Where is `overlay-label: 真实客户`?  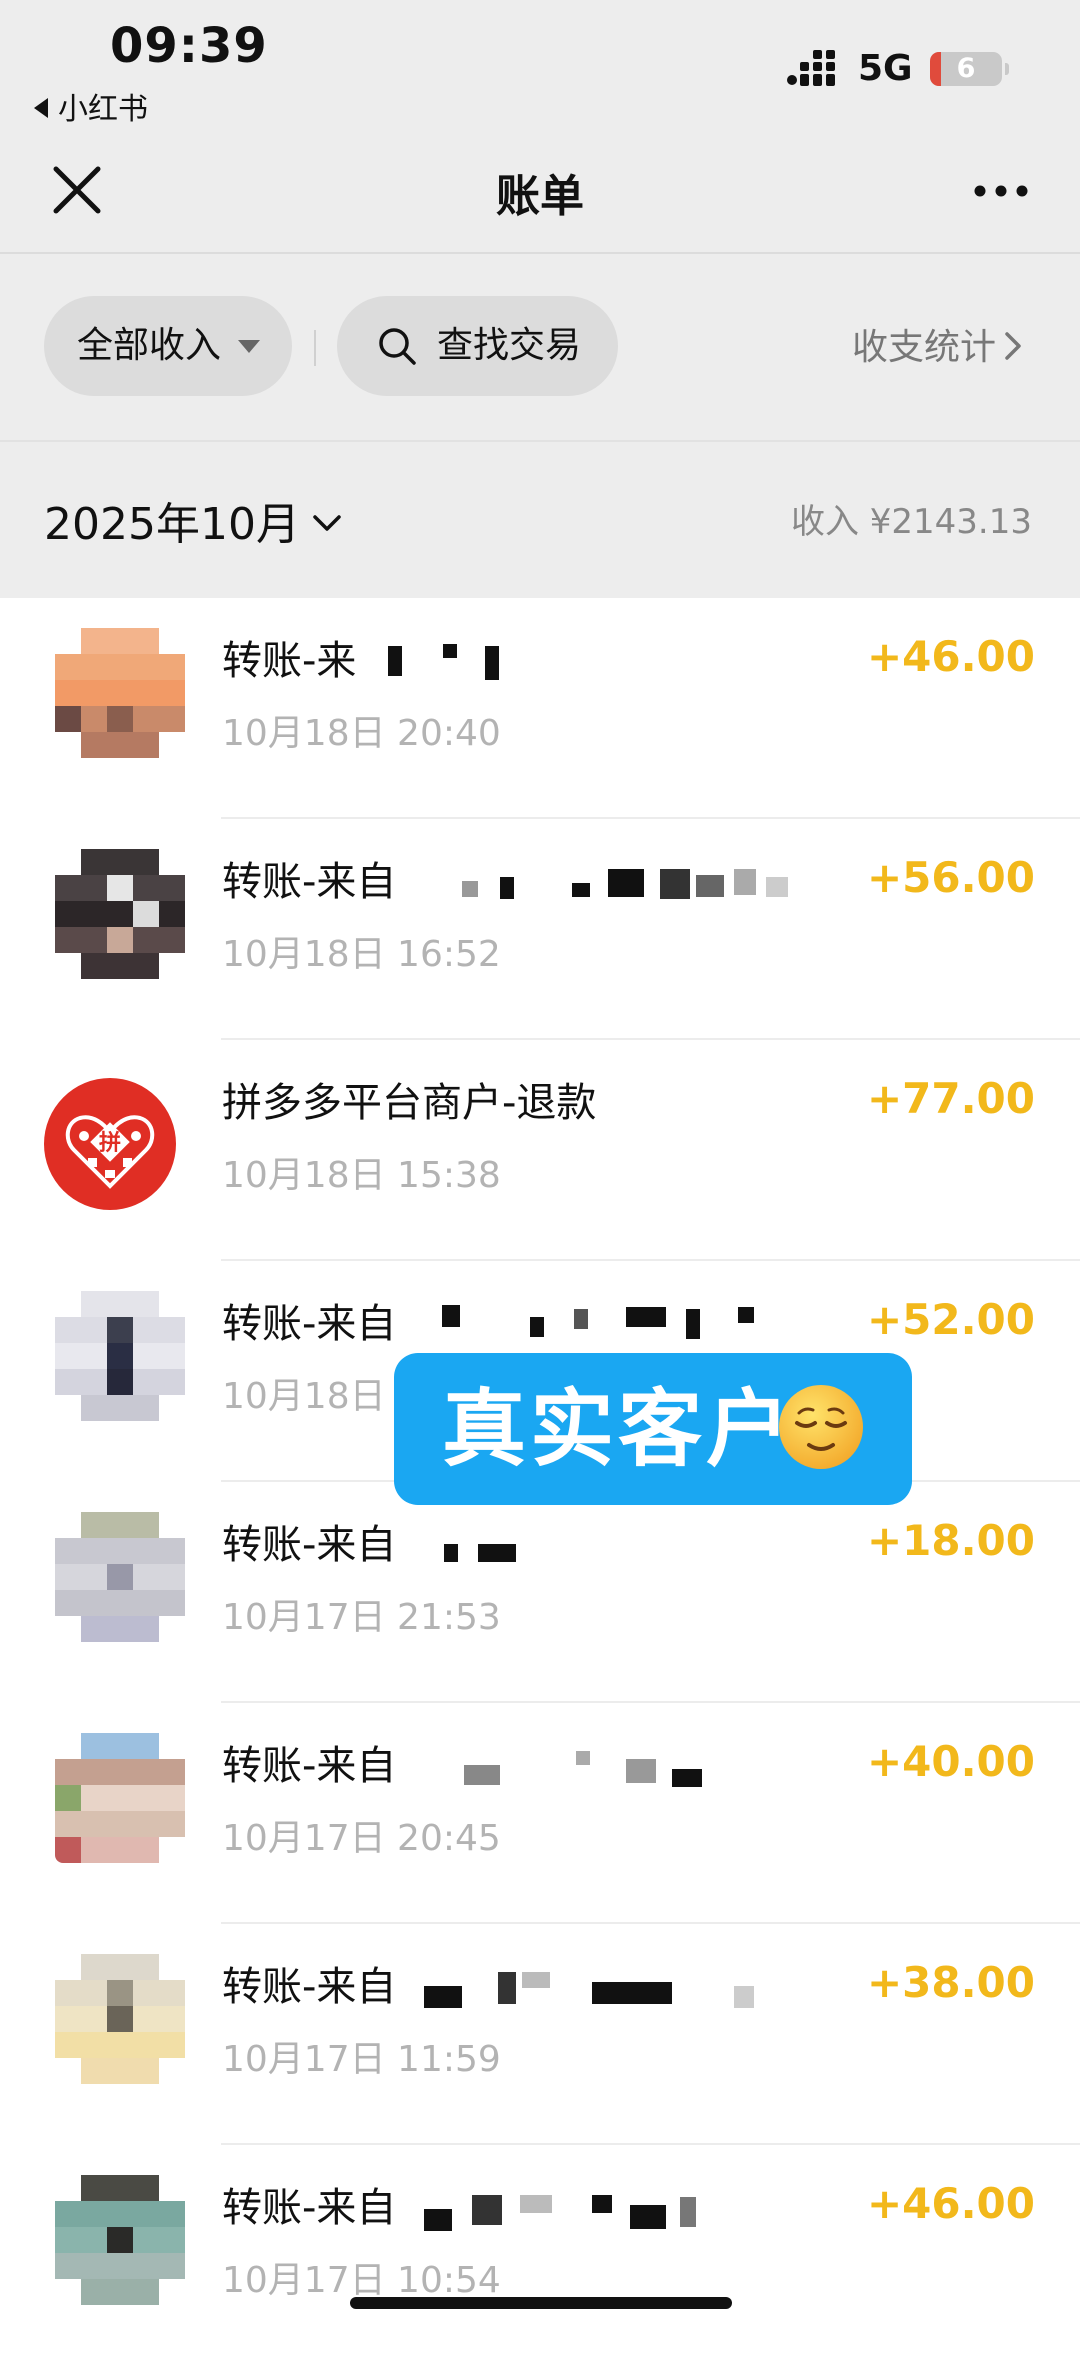 overlay-label: 真实客户 is located at coordinates (653, 1429).